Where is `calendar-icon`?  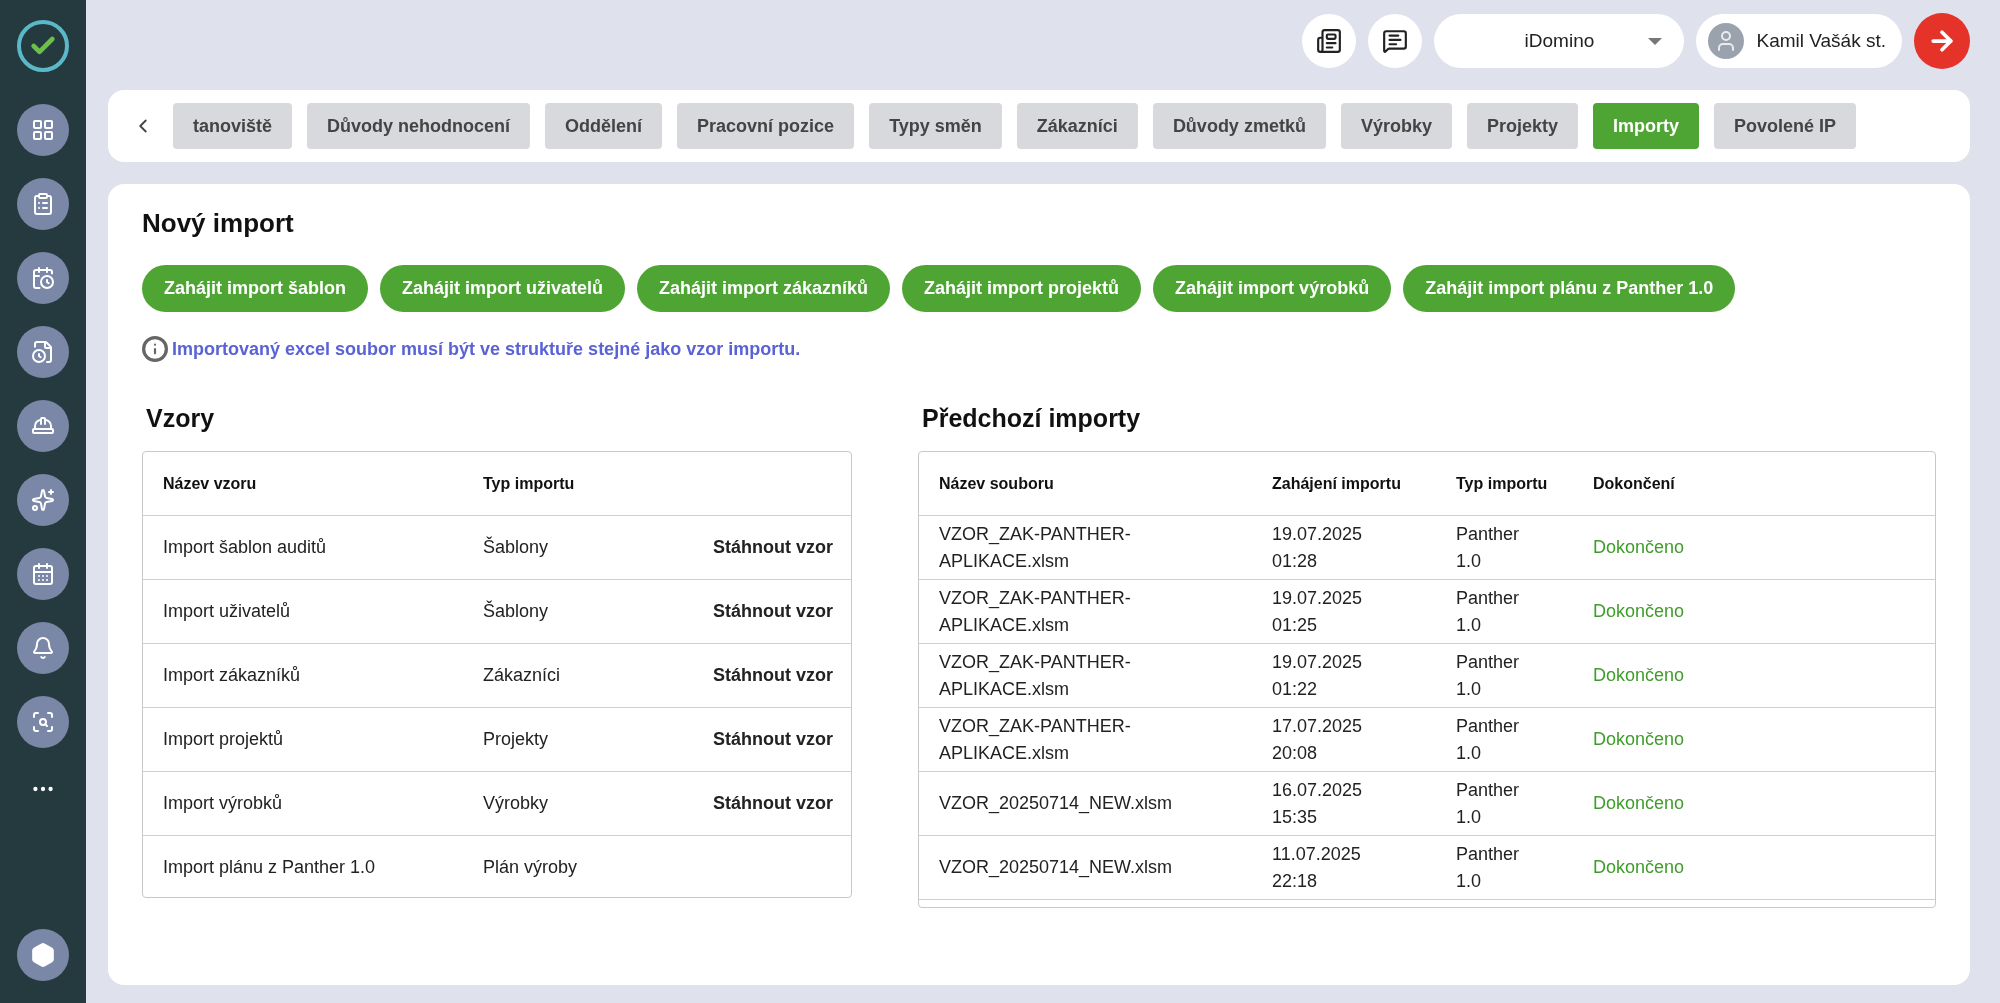
calendar-icon is located at coordinates (43, 574).